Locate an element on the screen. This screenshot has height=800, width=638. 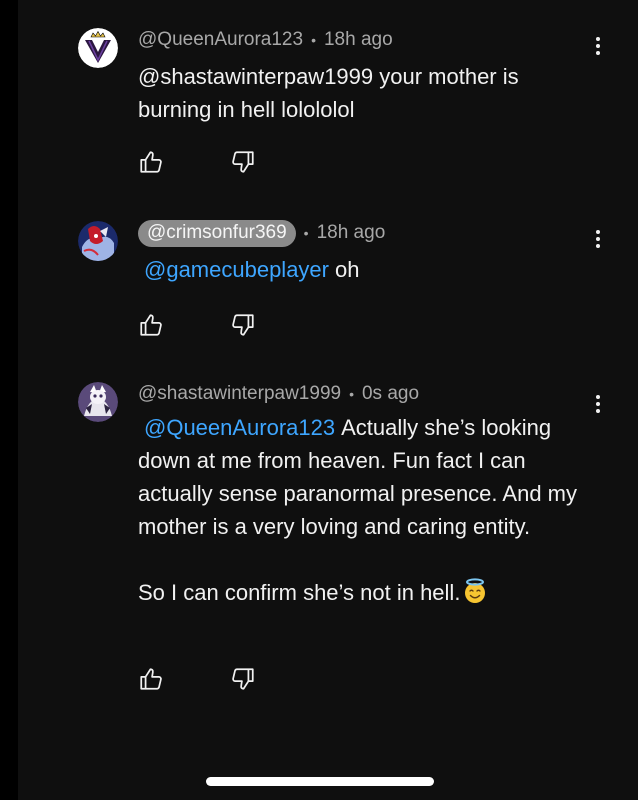
comment-meta: @crimsonfur369 • 18h ago is located at coordinates (262, 233).